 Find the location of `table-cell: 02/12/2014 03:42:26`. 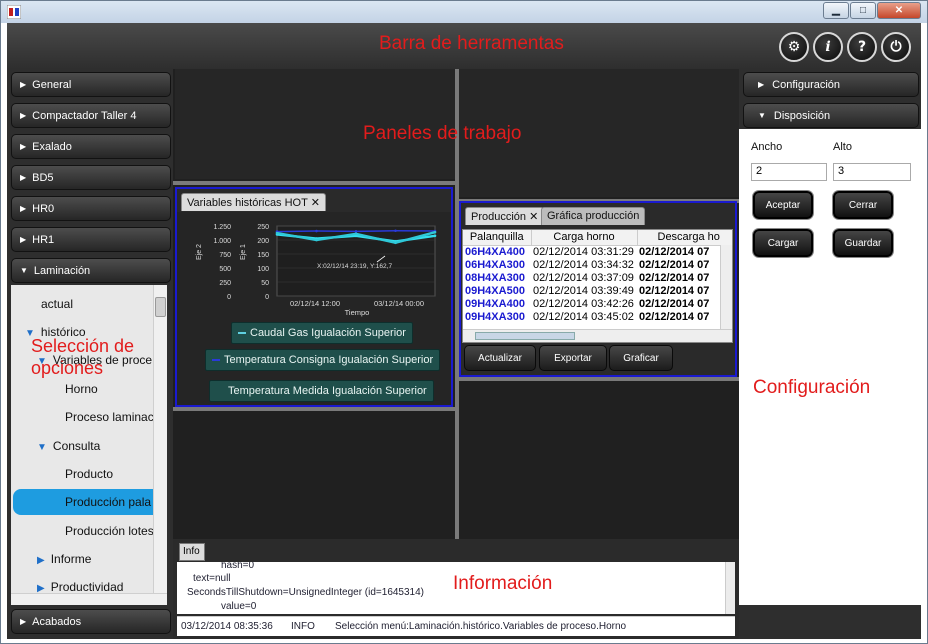

table-cell: 02/12/2014 03:42:26 is located at coordinates (583, 303).